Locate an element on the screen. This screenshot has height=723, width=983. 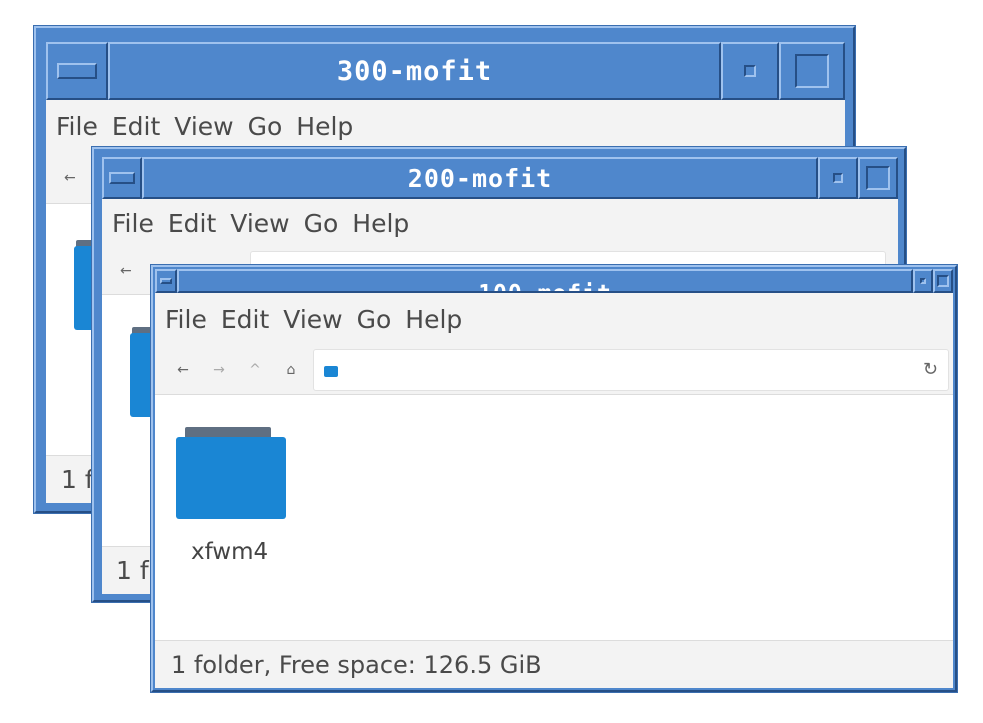
statusbar: 1 folder, Free space: 126.5 GiB is located at coordinates (554, 664).